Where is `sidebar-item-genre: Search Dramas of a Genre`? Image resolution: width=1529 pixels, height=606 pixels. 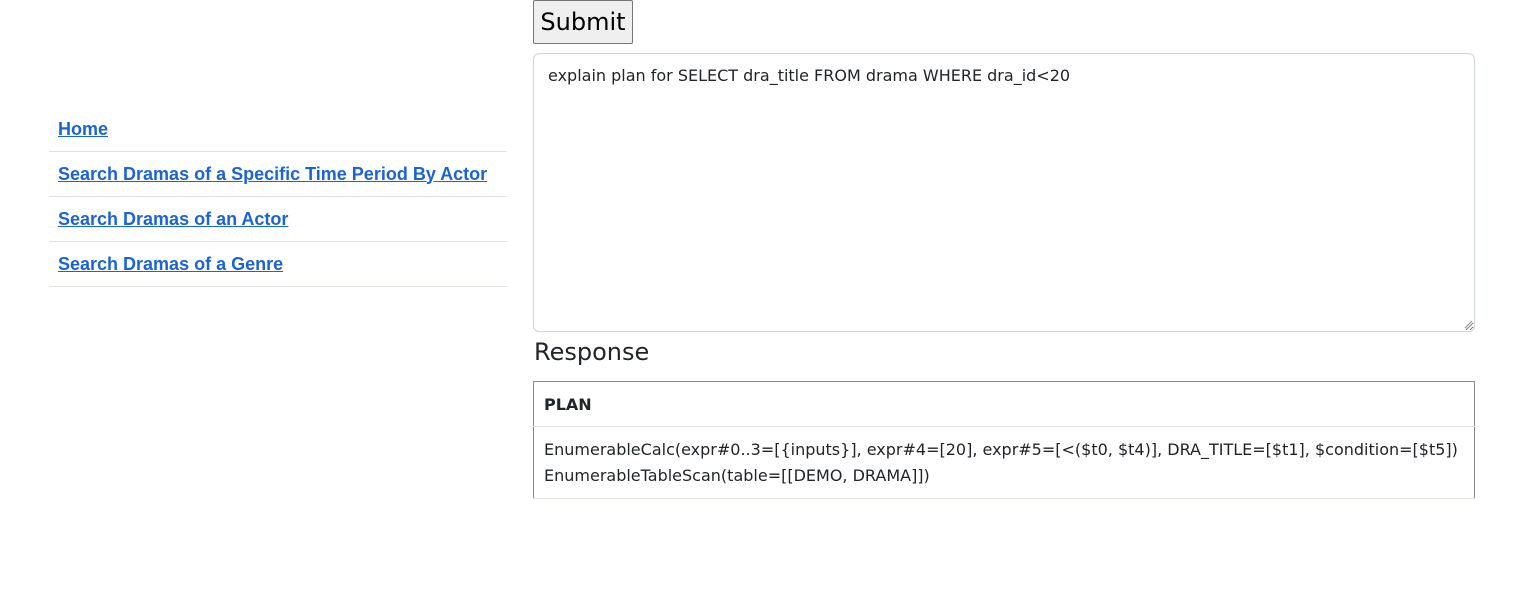
sidebar-item-genre: Search Dramas of a Genre is located at coordinates (278, 264).